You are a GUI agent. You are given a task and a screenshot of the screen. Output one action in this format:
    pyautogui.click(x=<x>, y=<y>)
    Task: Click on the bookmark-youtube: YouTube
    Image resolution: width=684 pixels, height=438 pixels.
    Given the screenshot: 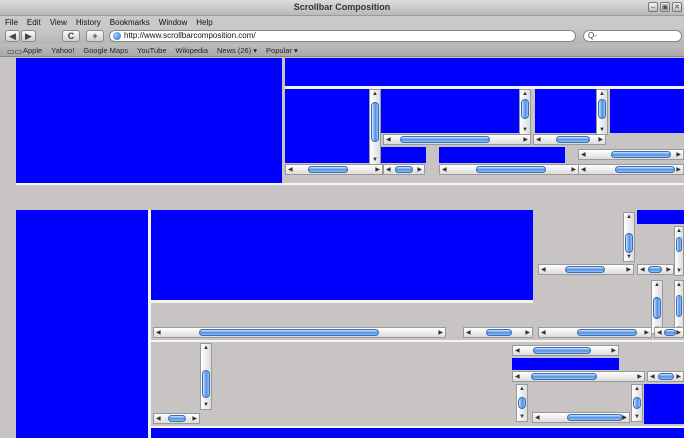 What is the action you would take?
    pyautogui.click(x=151, y=50)
    